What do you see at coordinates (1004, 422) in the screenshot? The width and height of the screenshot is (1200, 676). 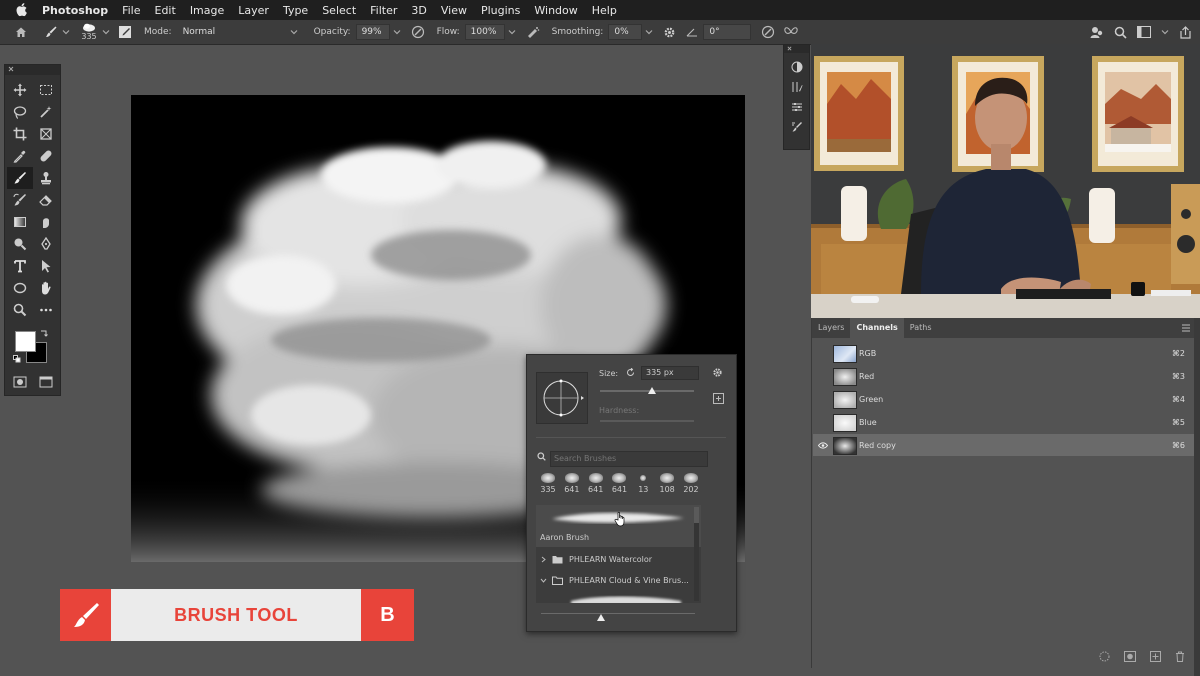 I see `channel-row-blue: Blue ⌘5` at bounding box center [1004, 422].